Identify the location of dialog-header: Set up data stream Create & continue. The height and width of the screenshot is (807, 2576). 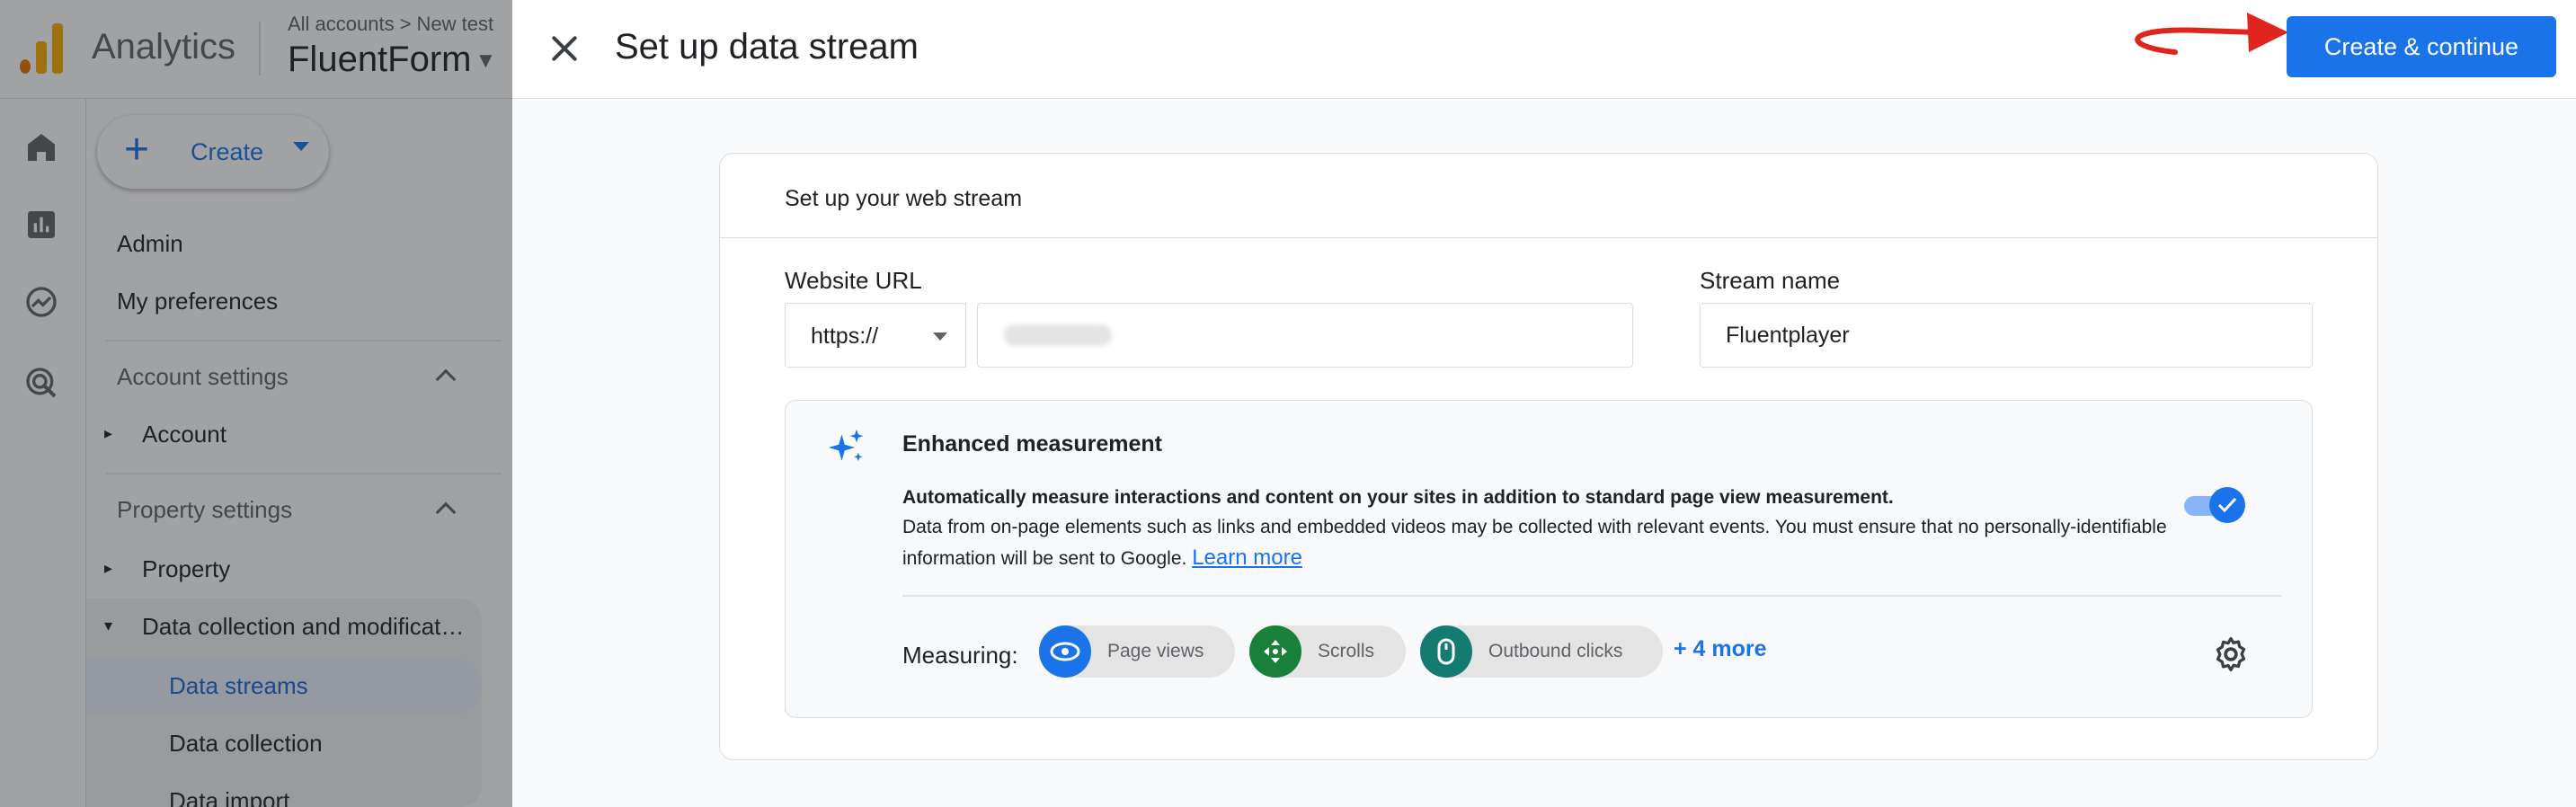
(1544, 49).